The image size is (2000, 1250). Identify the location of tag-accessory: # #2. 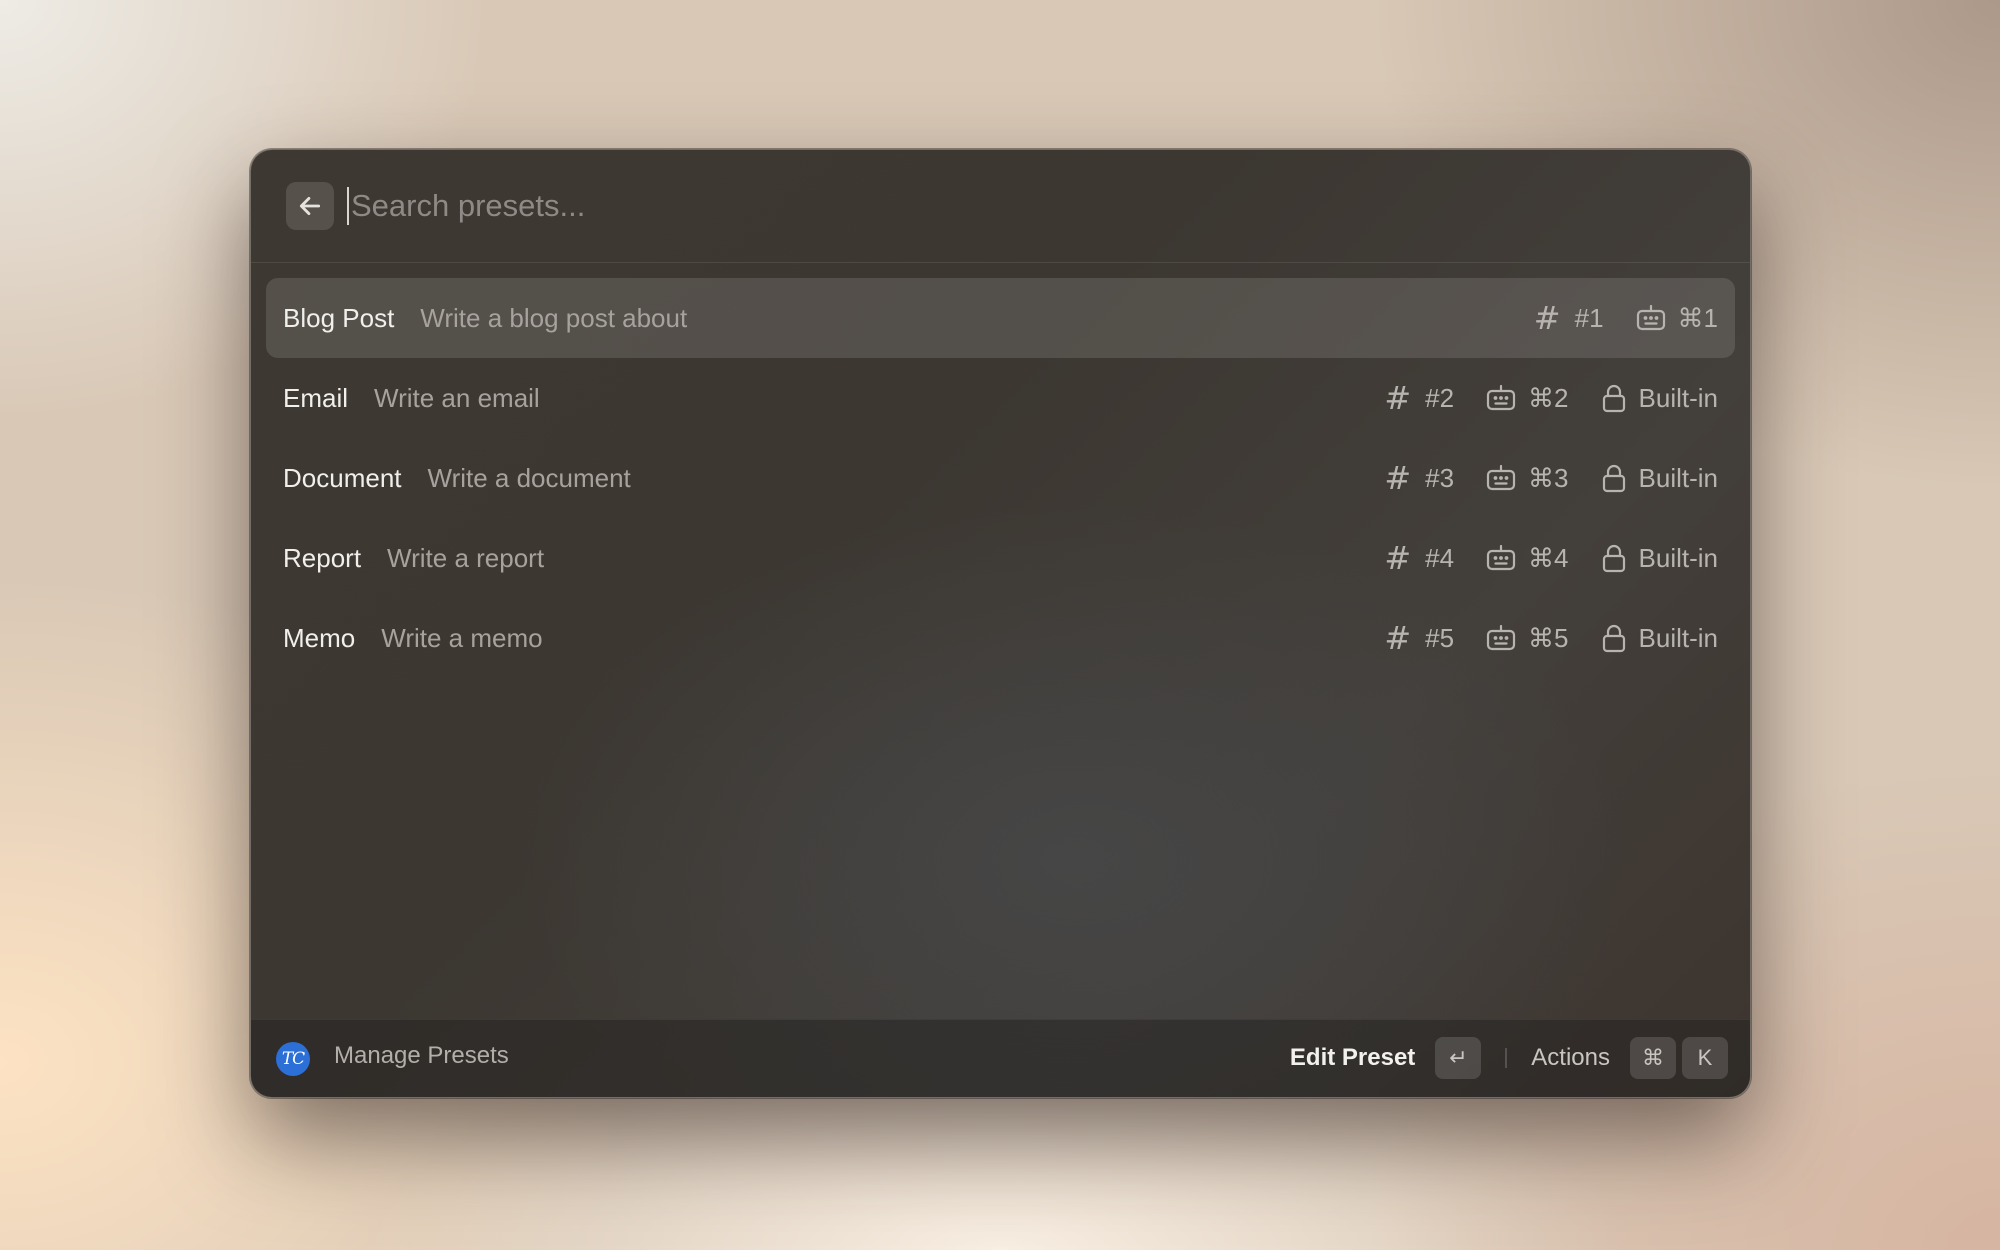
(1419, 398).